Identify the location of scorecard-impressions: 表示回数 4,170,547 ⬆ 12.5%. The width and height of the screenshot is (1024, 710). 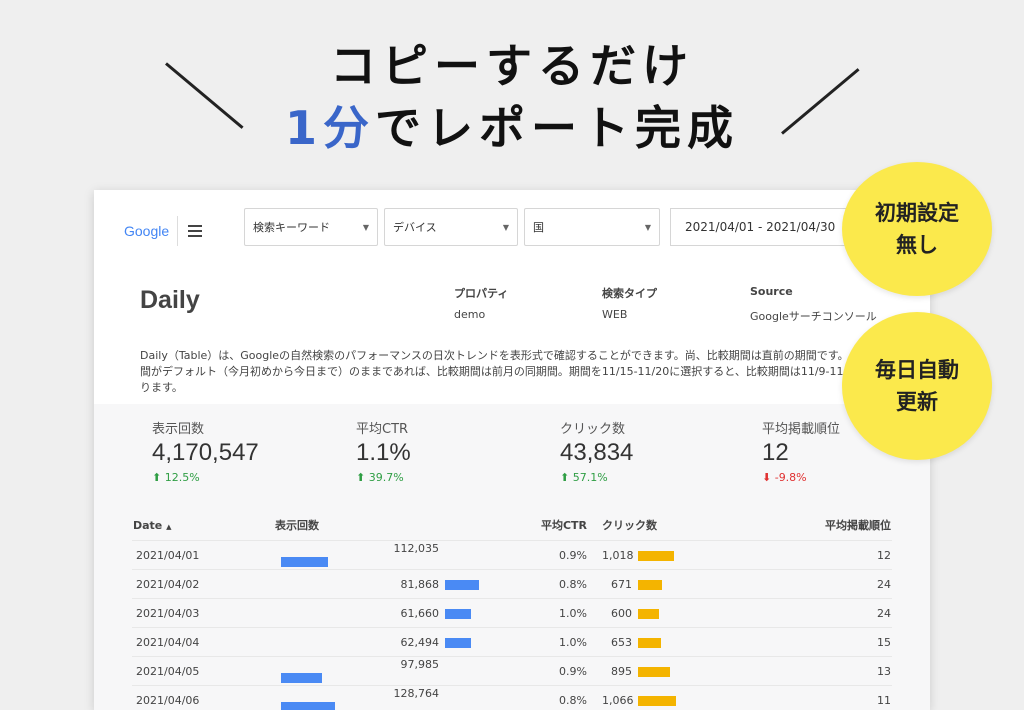
(205, 451).